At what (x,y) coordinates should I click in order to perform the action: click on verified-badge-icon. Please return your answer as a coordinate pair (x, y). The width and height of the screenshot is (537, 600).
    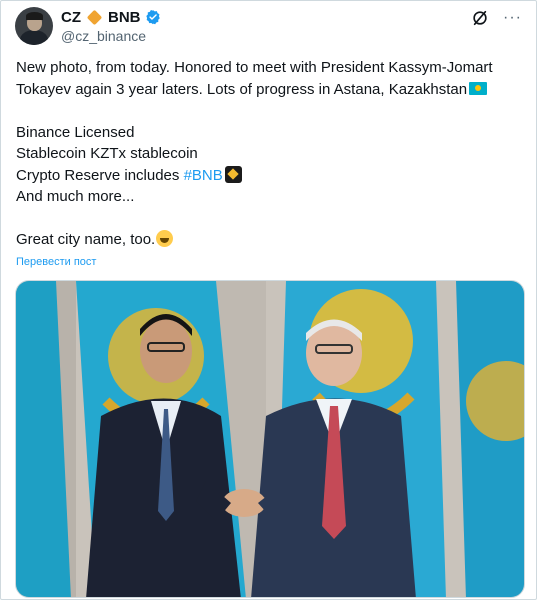
    Looking at the image, I should click on (152, 17).